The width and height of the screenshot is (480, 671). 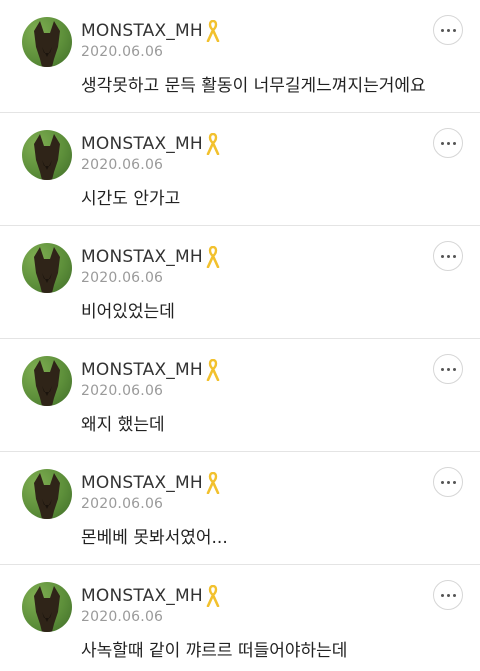 I want to click on post-text: 비어있었는데, so click(x=128, y=312).